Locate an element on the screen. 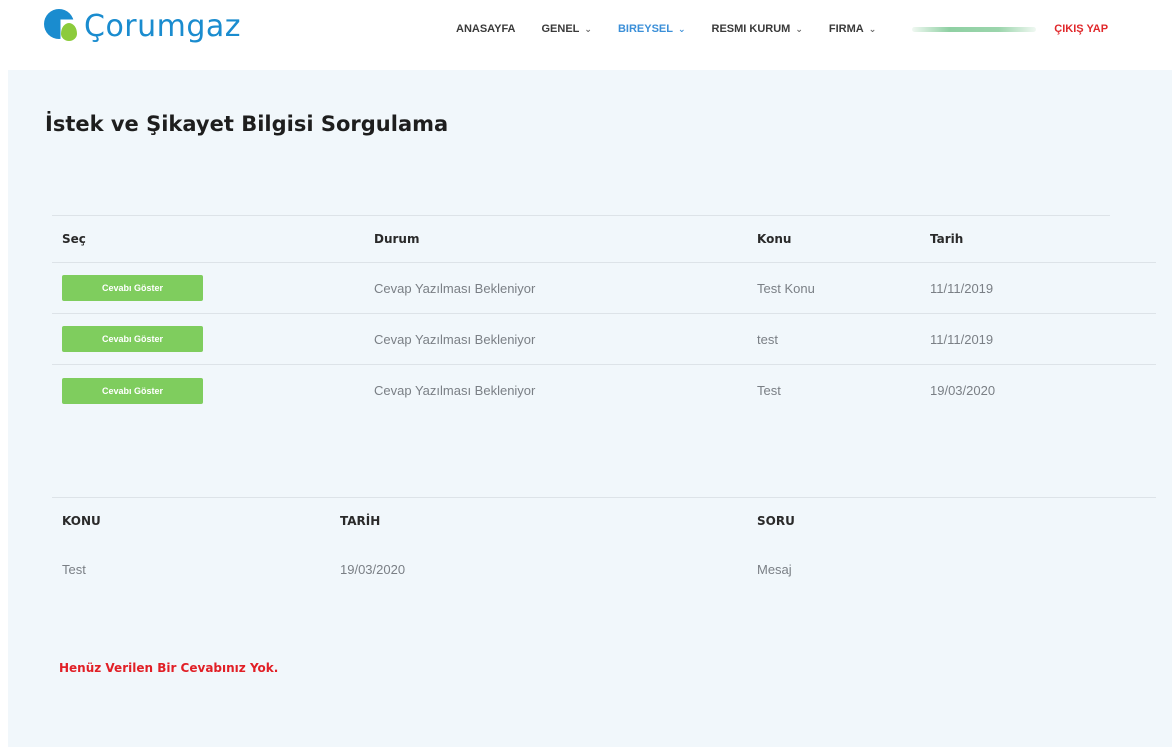 This screenshot has width=1172, height=747. page-title: İstek ve Şikayet Bilgisi Sorgulama is located at coordinates (247, 124).